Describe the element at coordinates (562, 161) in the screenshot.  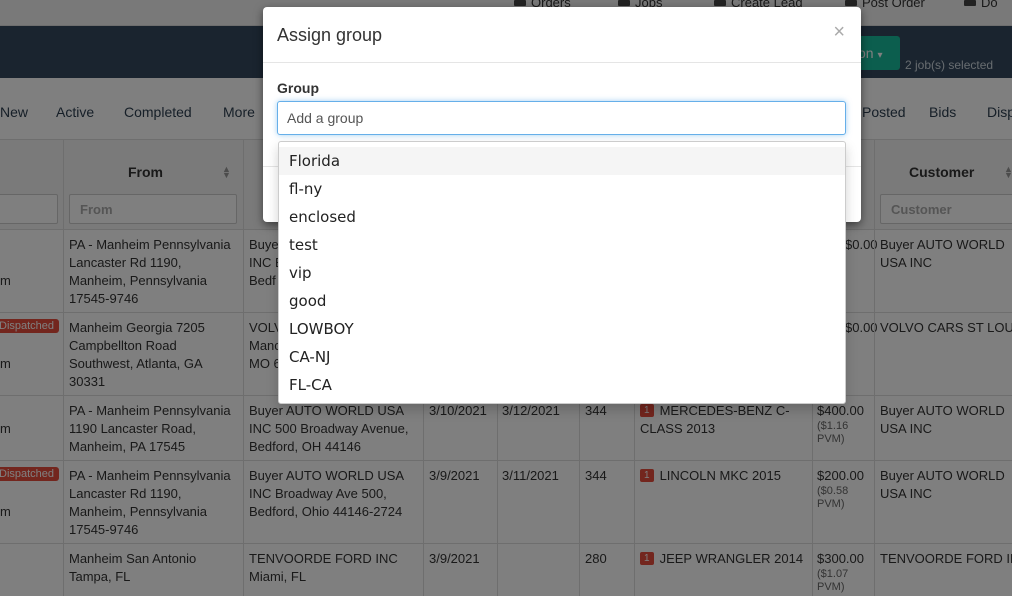
I see `group-option: Florida` at that location.